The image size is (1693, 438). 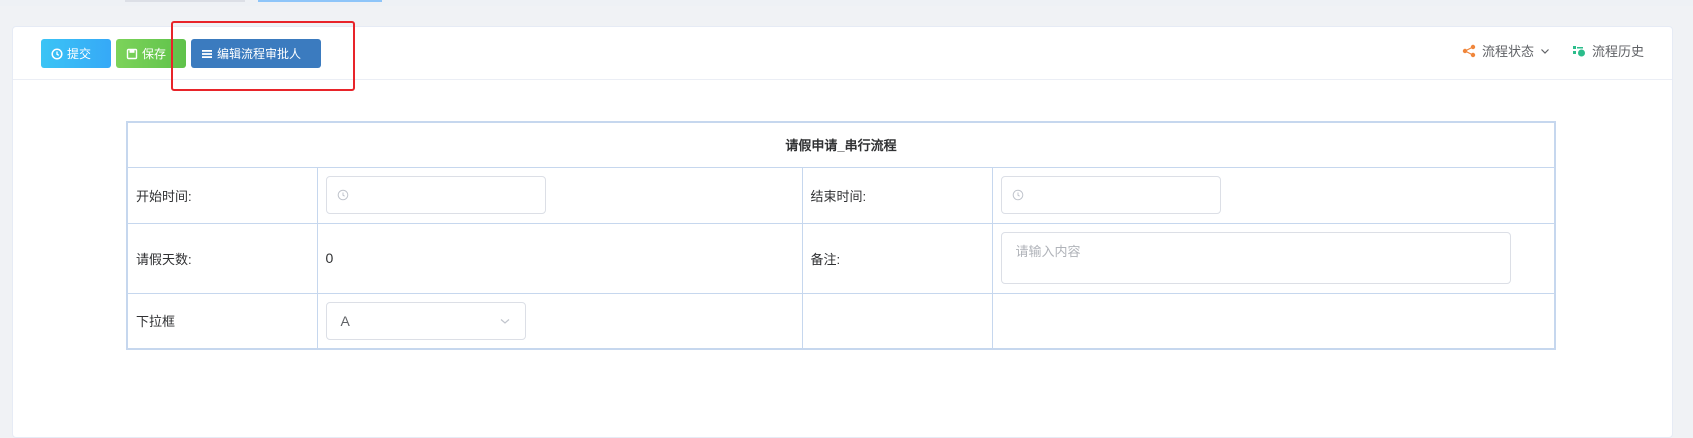 I want to click on floppy-icon, so click(x=132, y=53).